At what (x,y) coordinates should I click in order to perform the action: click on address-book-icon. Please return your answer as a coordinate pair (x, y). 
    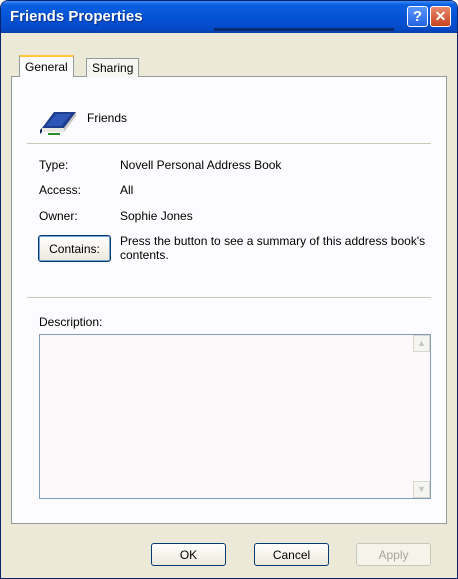
    Looking at the image, I should click on (58, 123).